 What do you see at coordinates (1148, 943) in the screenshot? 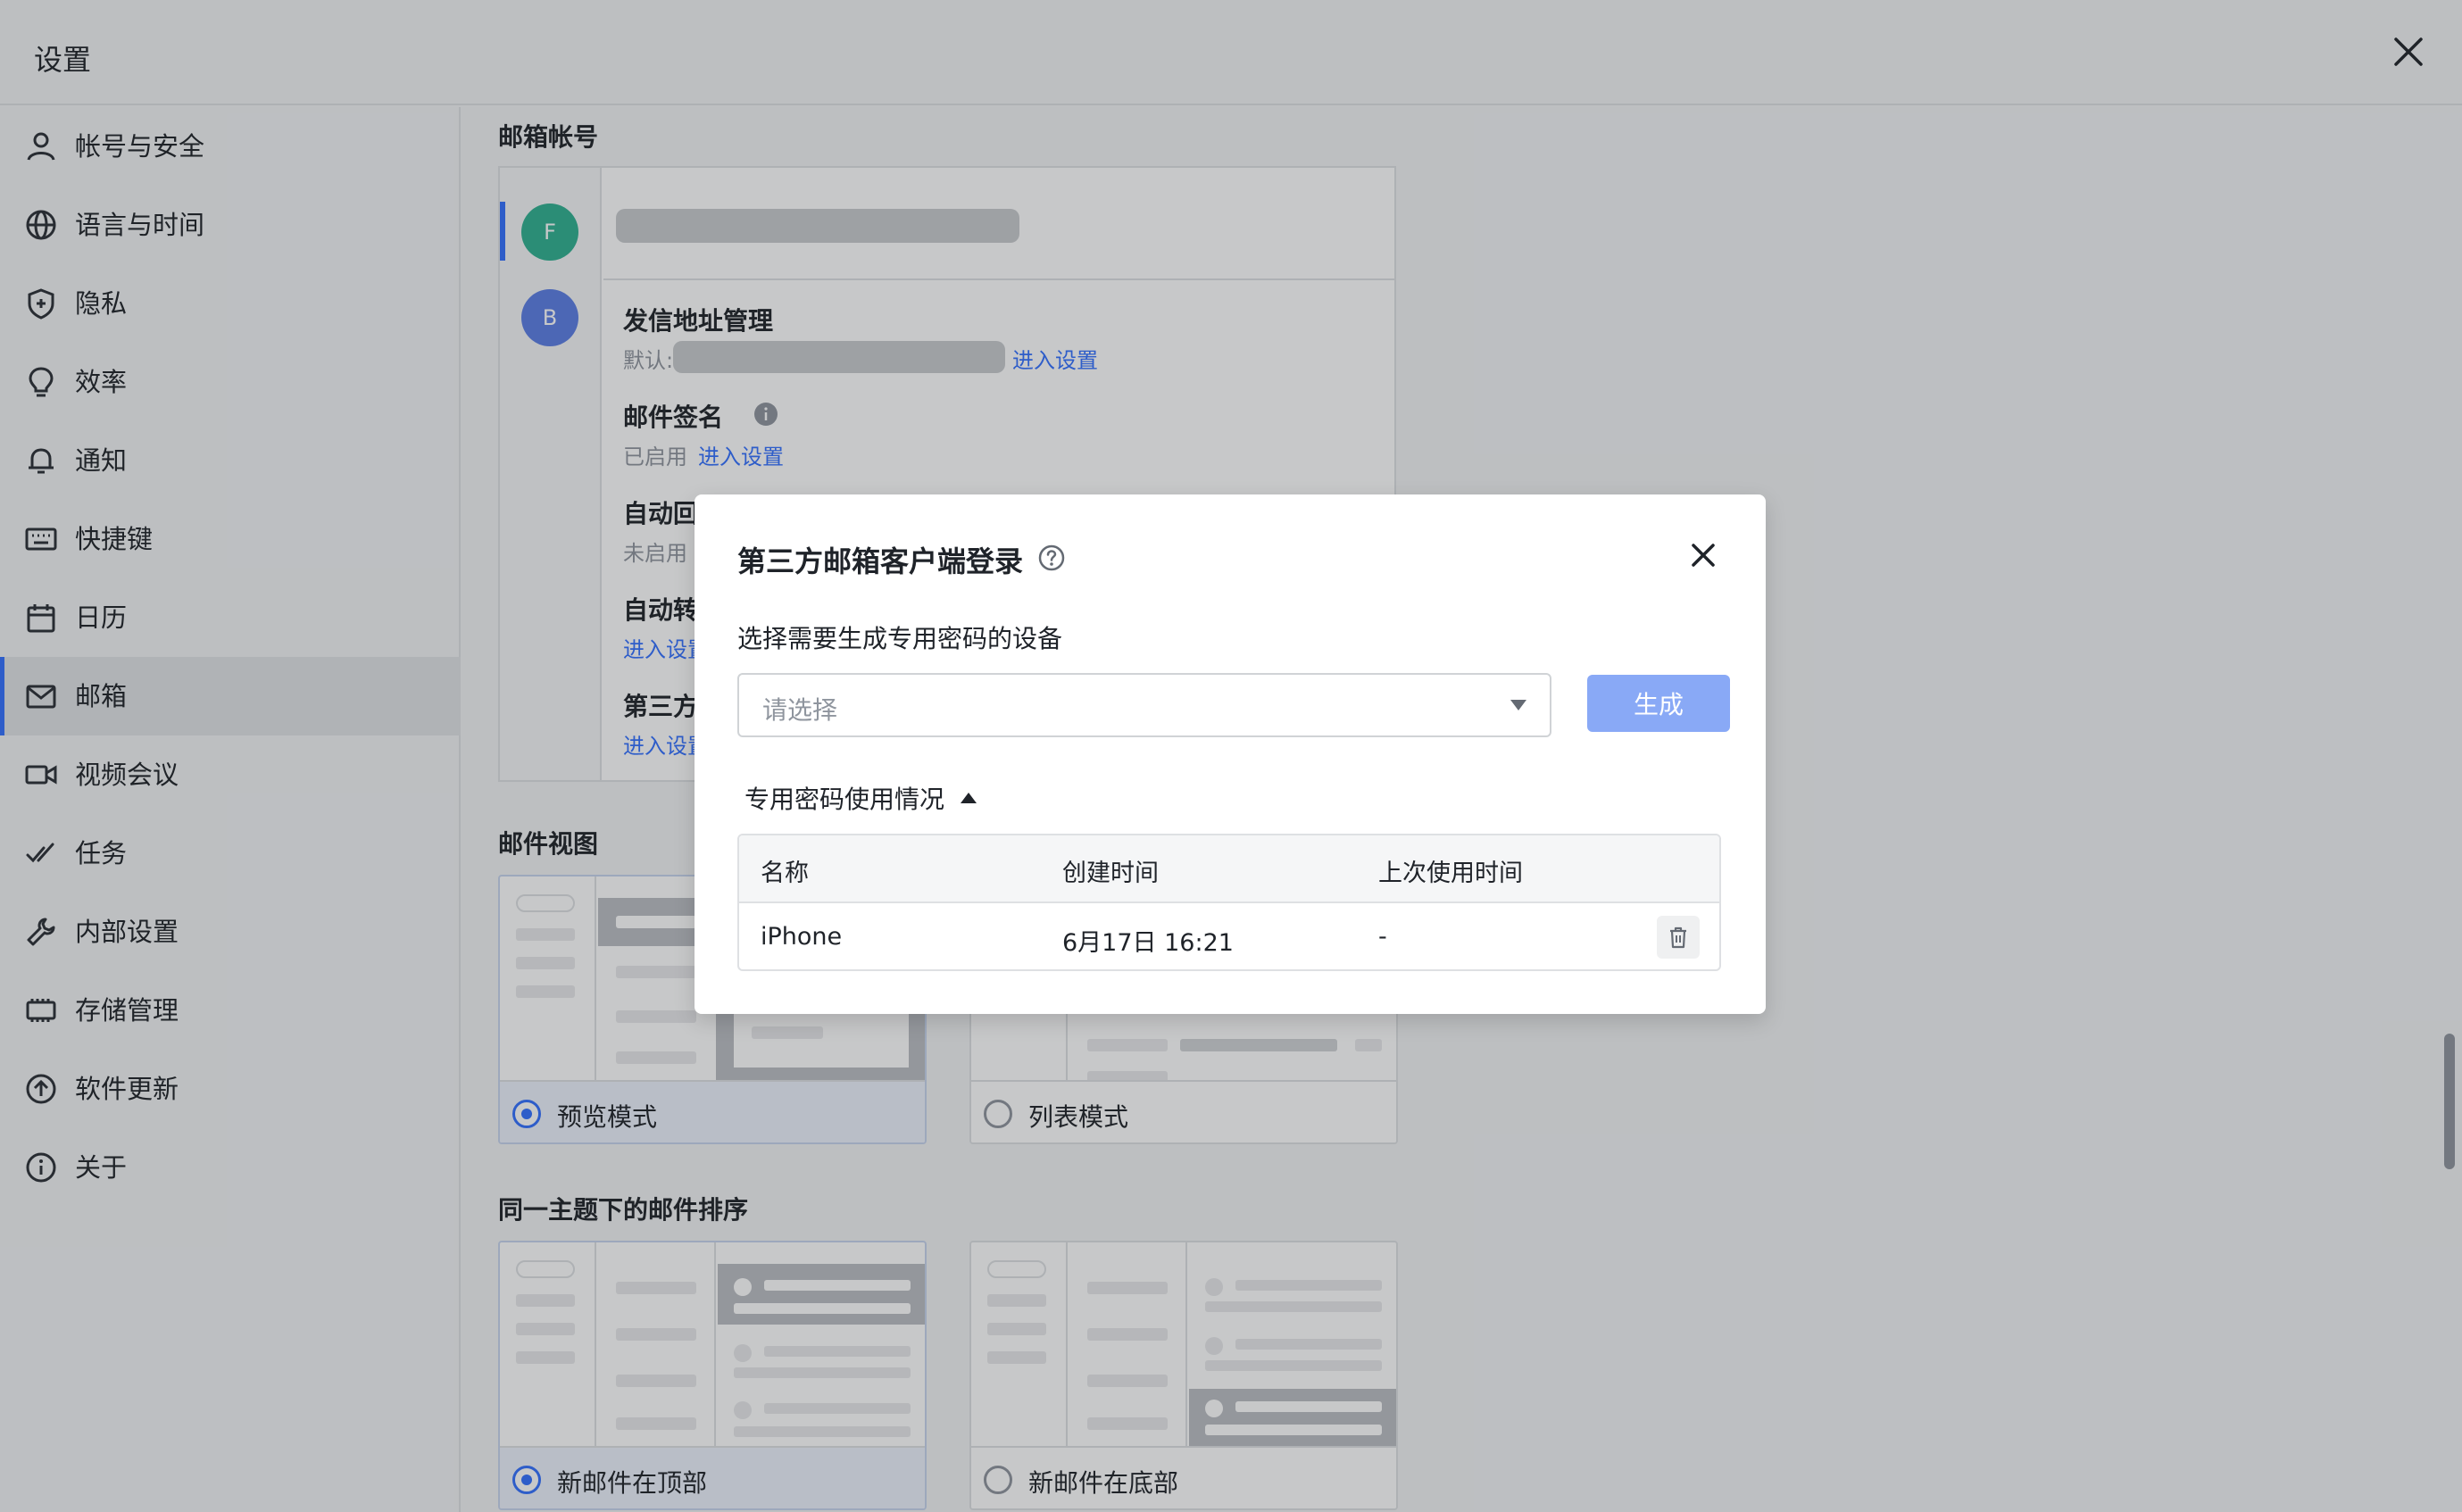
I see `row-created-time: 6月17日 16:21` at bounding box center [1148, 943].